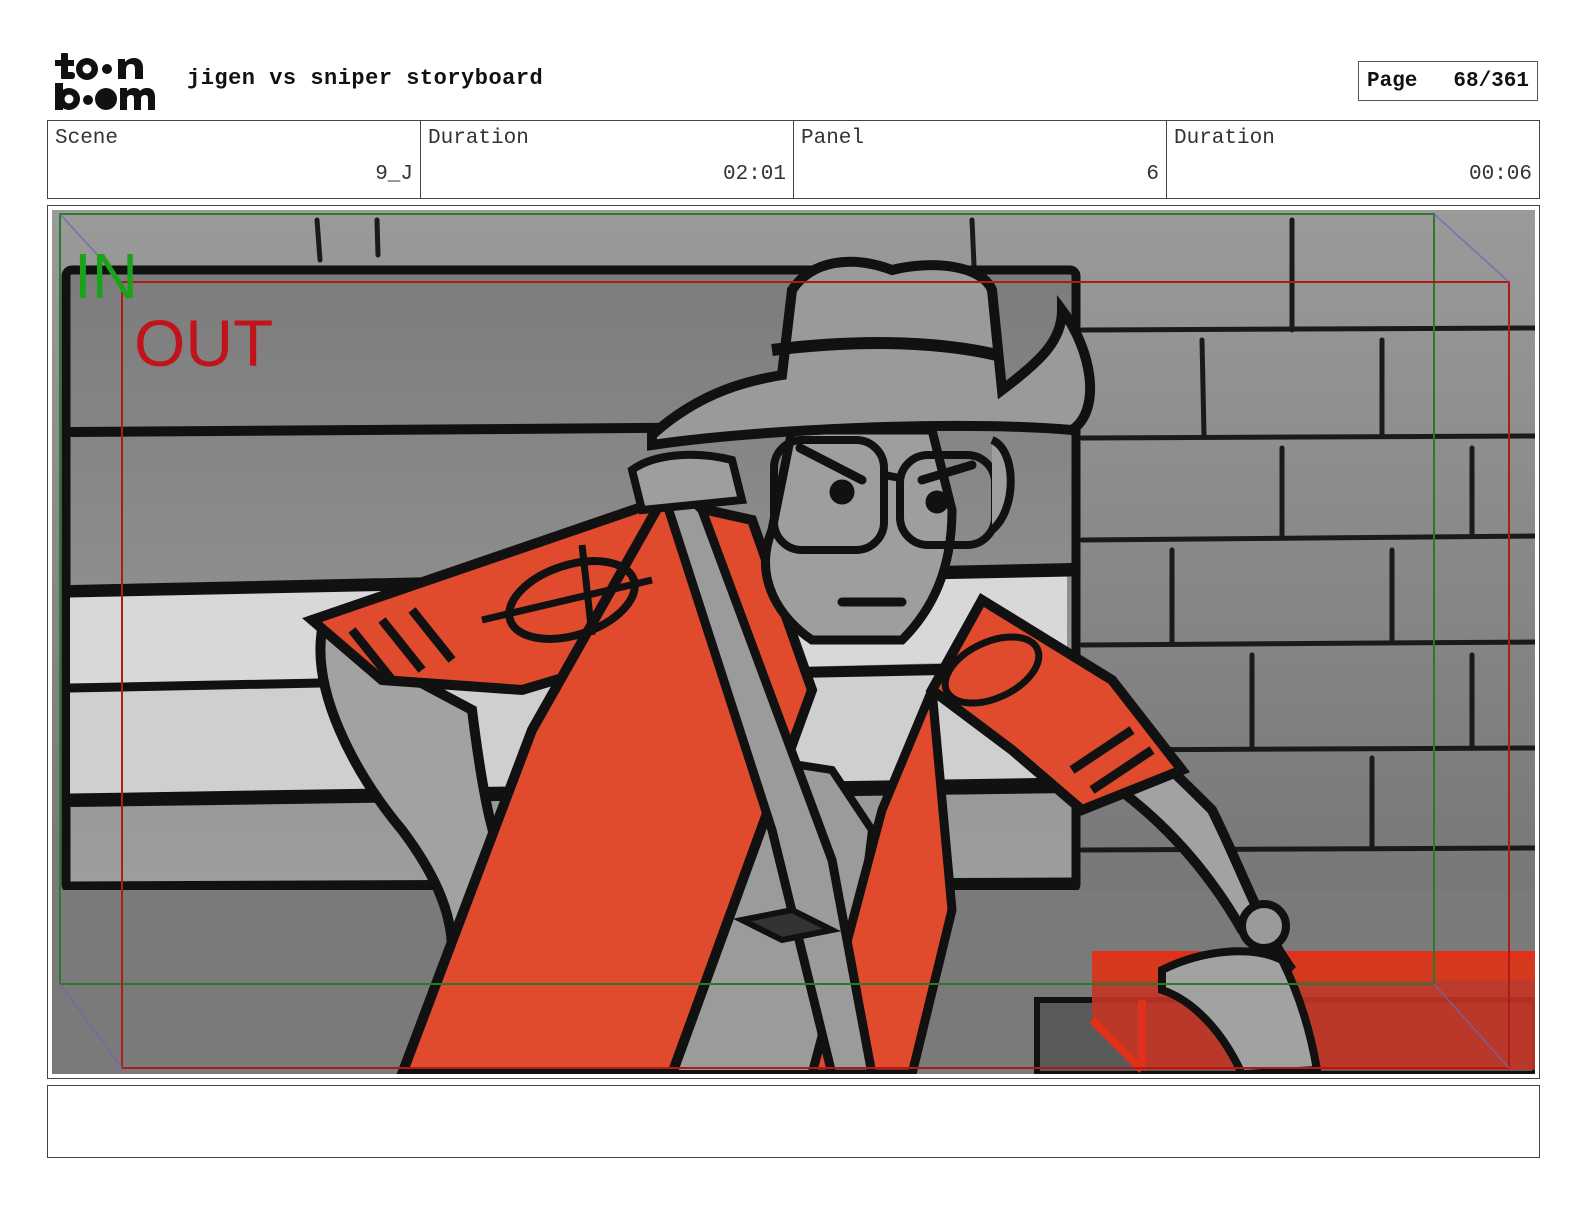 The height and width of the screenshot is (1224, 1584). I want to click on panel-cell: Panel 6, so click(980, 159).